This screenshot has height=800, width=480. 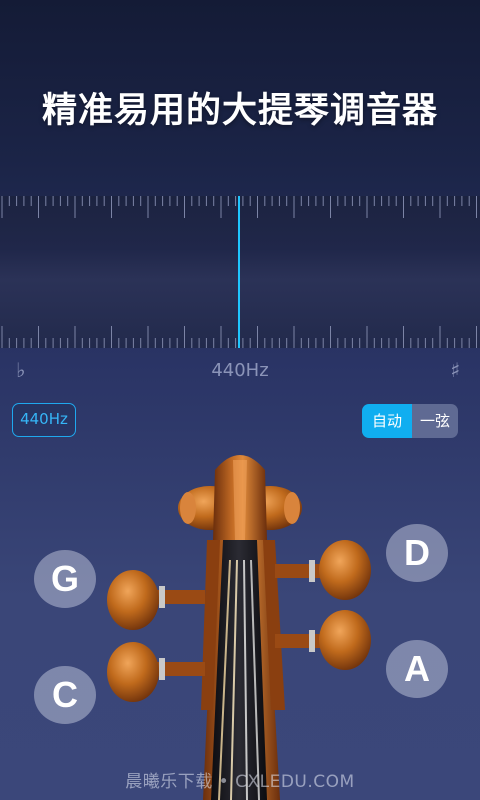 I want to click on reference-frequency-button: 440Hz, so click(x=44, y=420).